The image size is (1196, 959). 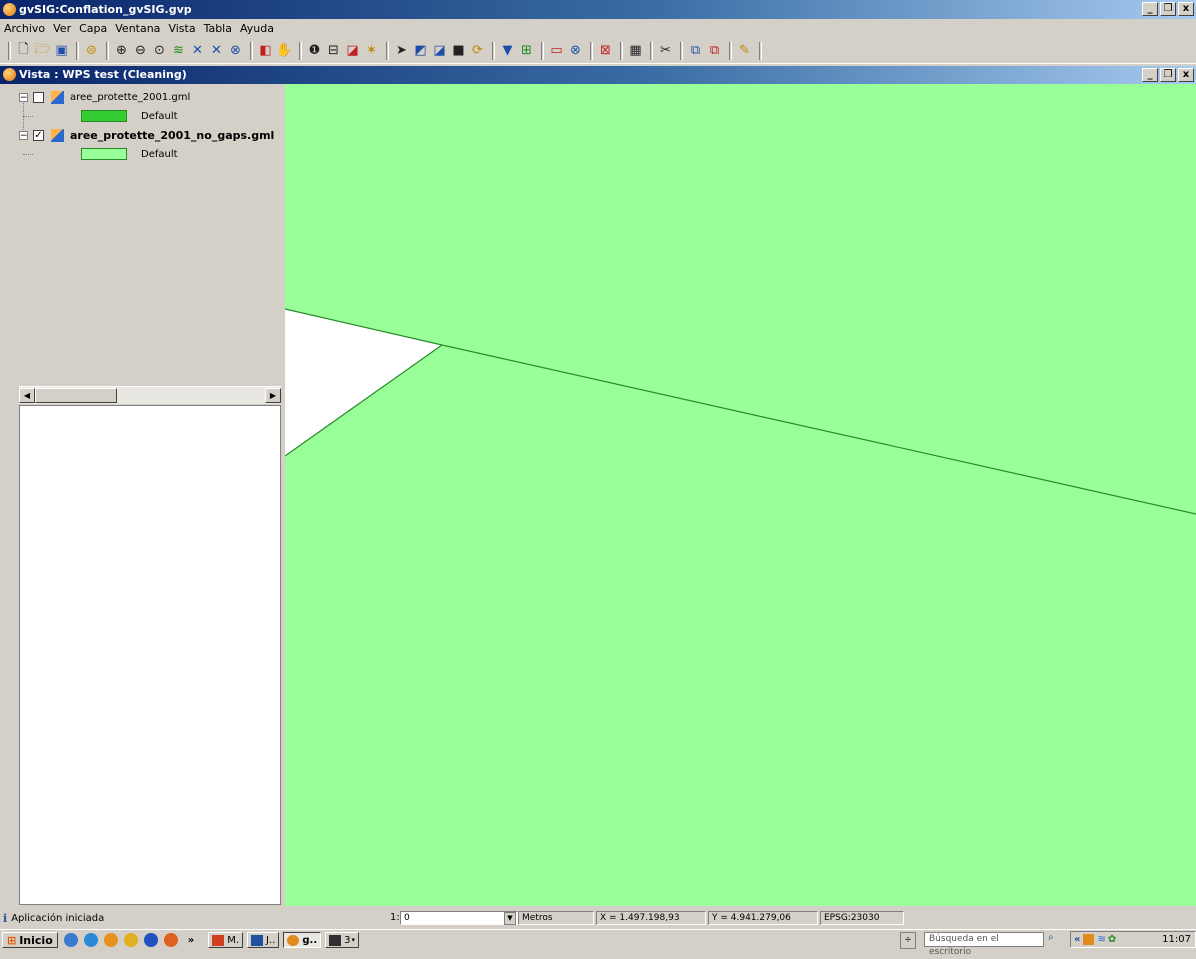 What do you see at coordinates (90, 940) in the screenshot?
I see `internet-explorer-icon` at bounding box center [90, 940].